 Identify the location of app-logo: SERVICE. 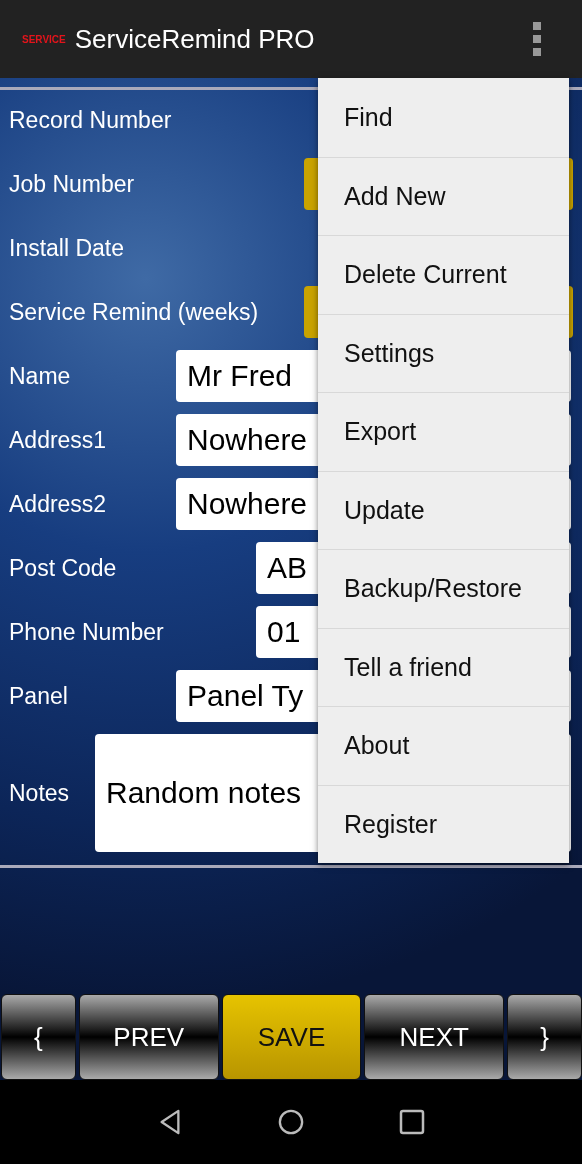
(44, 39).